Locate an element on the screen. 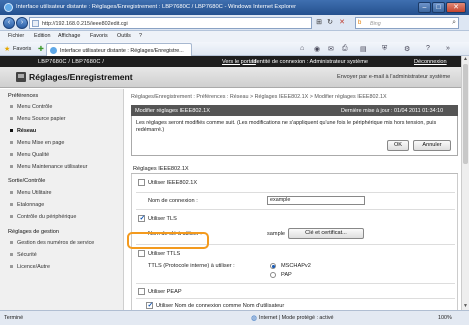 The width and height of the screenshot is (469, 325). sidebar-item-calibration: Etalonnage is located at coordinates (27, 205).